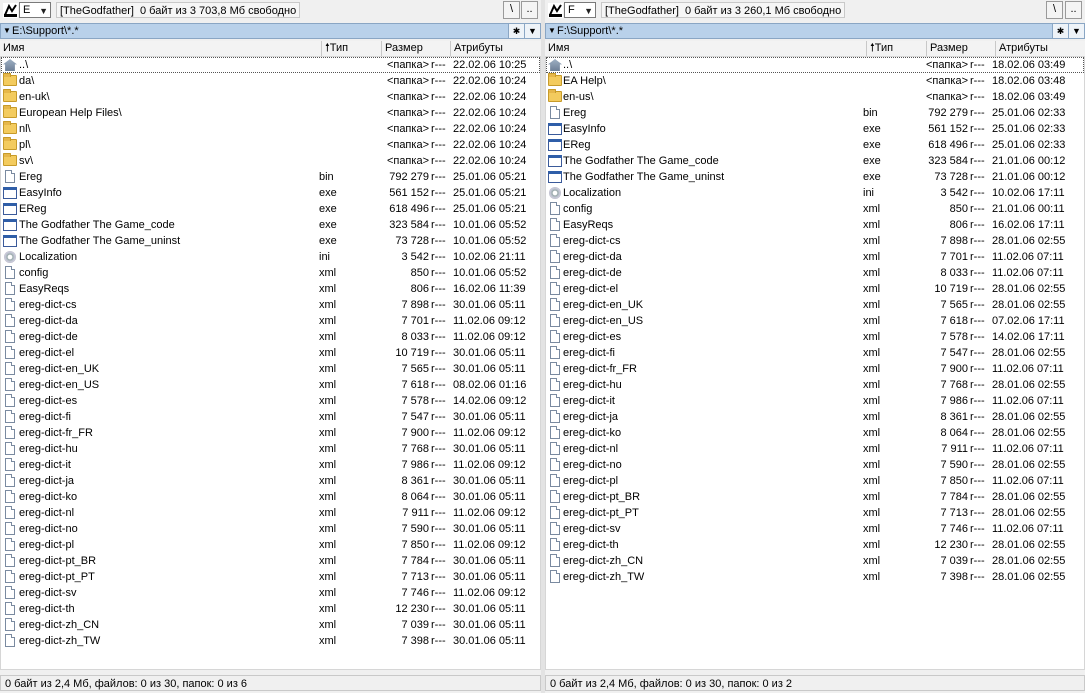 This screenshot has width=1085, height=693. What do you see at coordinates (270, 449) in the screenshot?
I see `file-row: ereg-dict-hu xml 7 768 r--- 30.01.06 05:11` at bounding box center [270, 449].